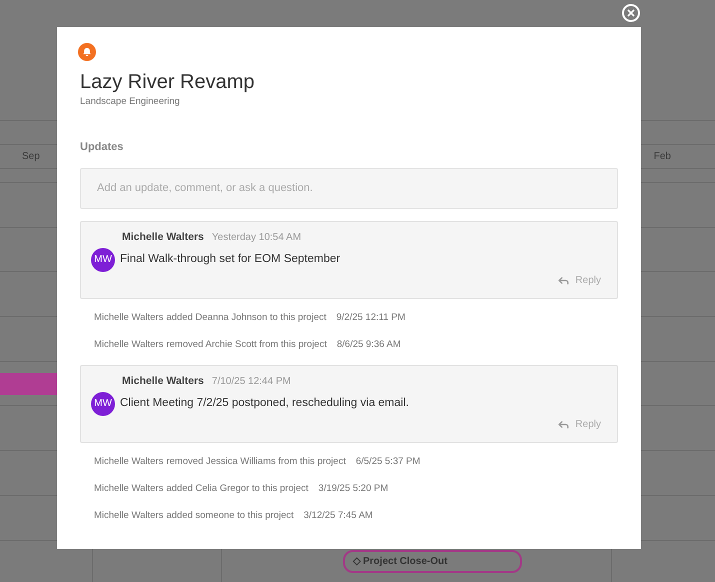 The width and height of the screenshot is (715, 582). I want to click on close-icon, so click(631, 13).